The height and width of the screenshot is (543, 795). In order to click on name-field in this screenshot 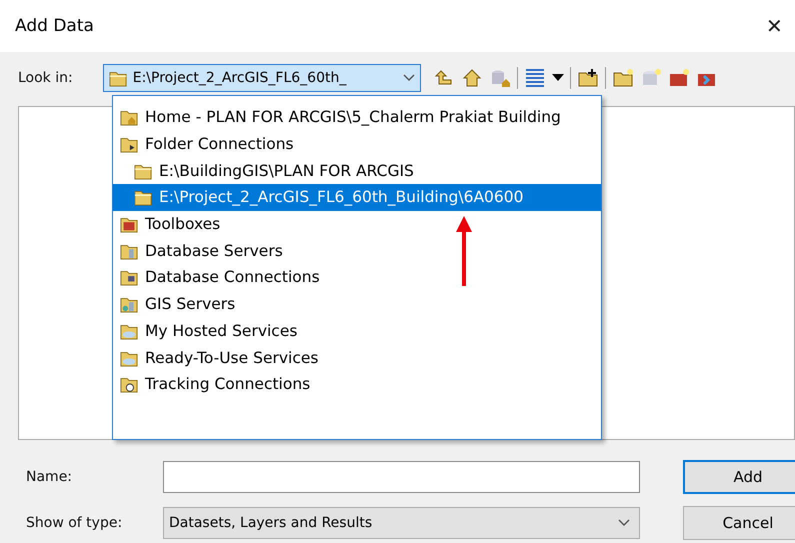, I will do `click(401, 477)`.